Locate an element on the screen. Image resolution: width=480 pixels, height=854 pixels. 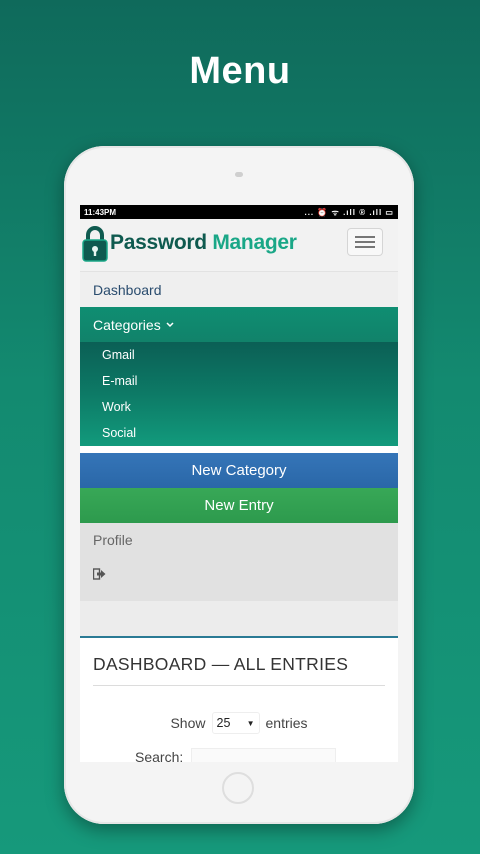
category-item-label: E-mail is located at coordinates (120, 381).